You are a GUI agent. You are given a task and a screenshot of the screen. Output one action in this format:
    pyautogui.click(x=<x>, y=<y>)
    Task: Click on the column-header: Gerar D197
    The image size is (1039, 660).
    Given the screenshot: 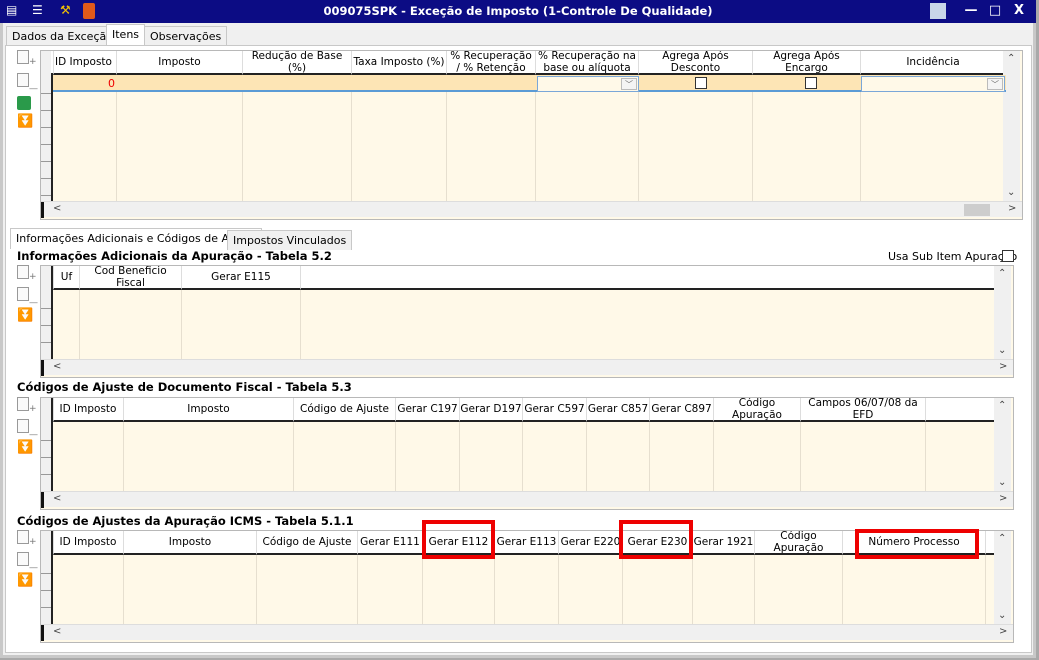 What is the action you would take?
    pyautogui.click(x=491, y=410)
    